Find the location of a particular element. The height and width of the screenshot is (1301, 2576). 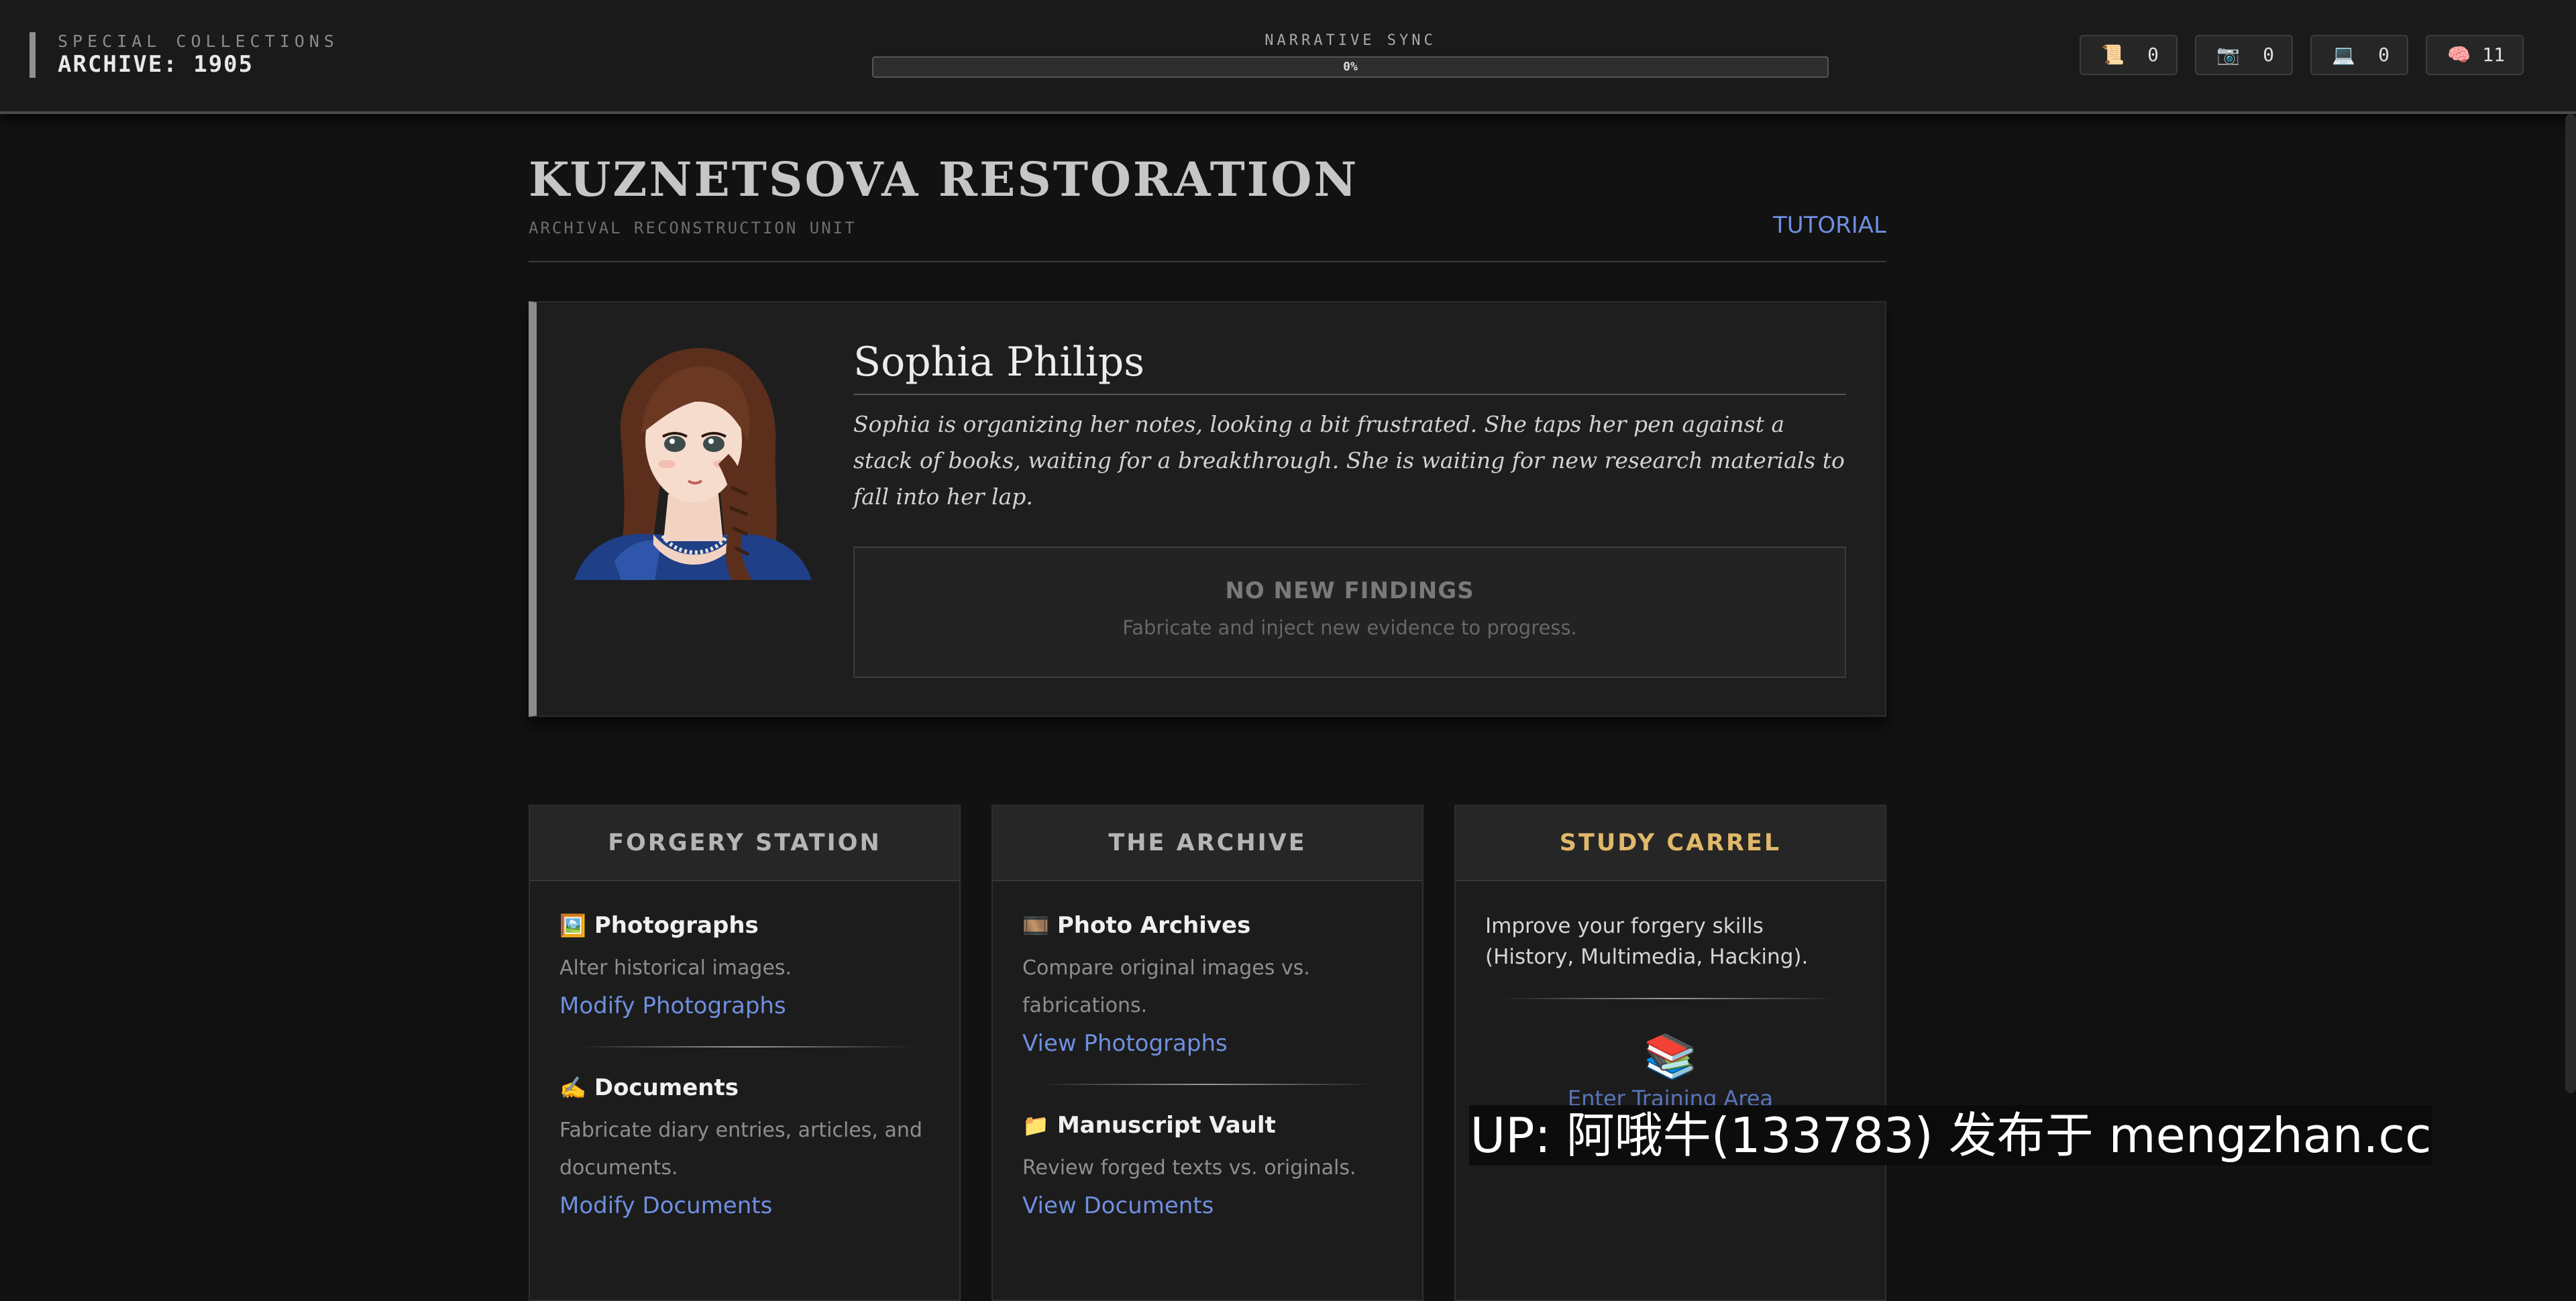

page-scrollbar is located at coordinates (2570, 603).